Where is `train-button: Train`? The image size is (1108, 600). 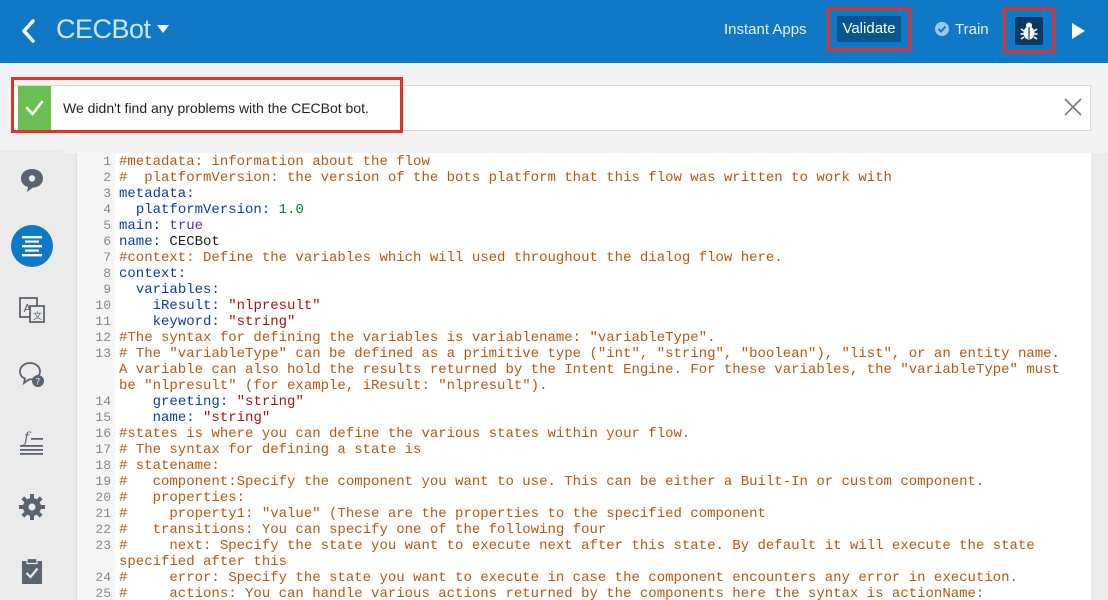 train-button: Train is located at coordinates (962, 29).